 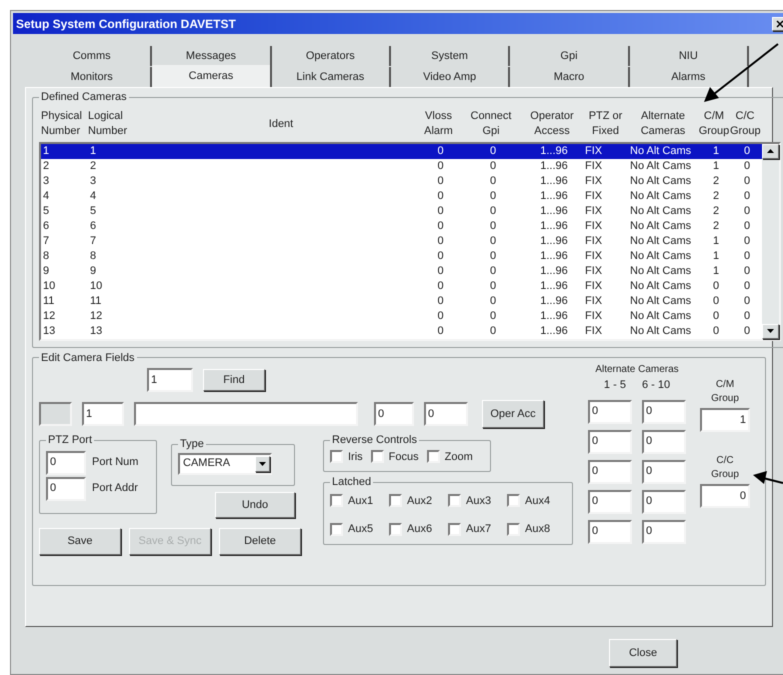 What do you see at coordinates (49, 316) in the screenshot?
I see `table-cell: 12` at bounding box center [49, 316].